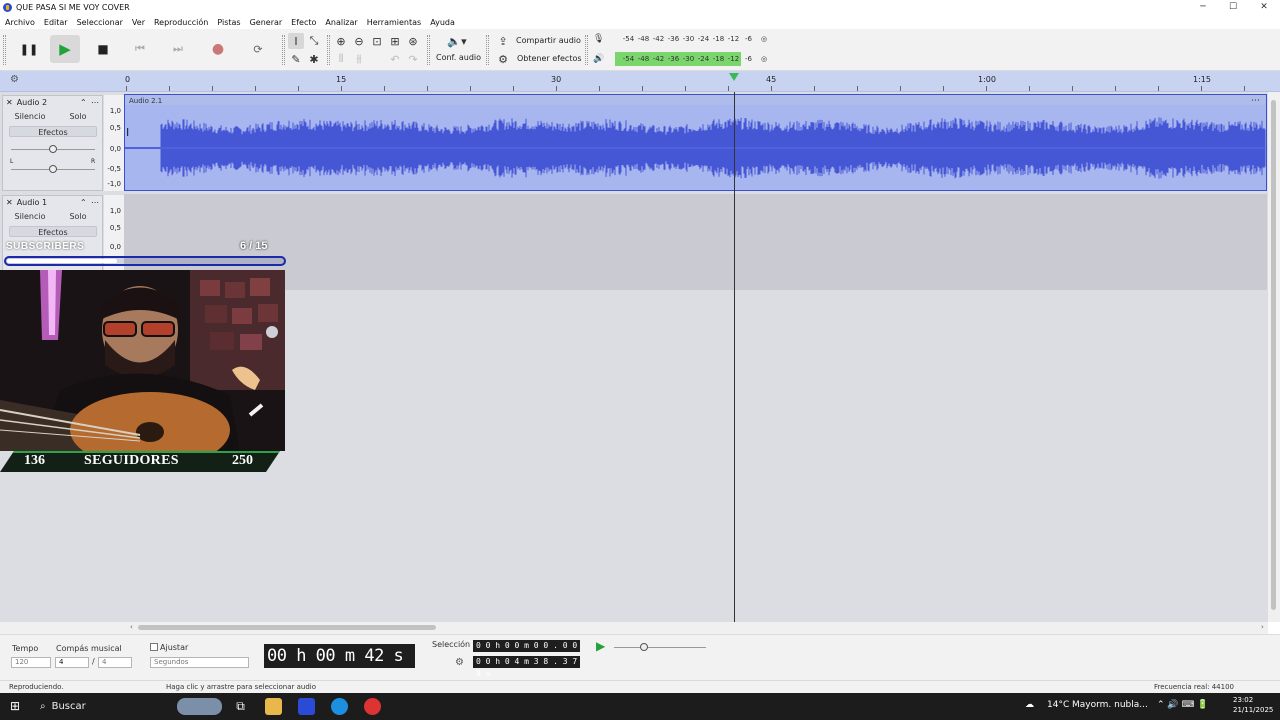 This screenshot has height=720, width=1280. Describe the element at coordinates (29, 49) in the screenshot. I see `pause-button: ❚❚` at that location.